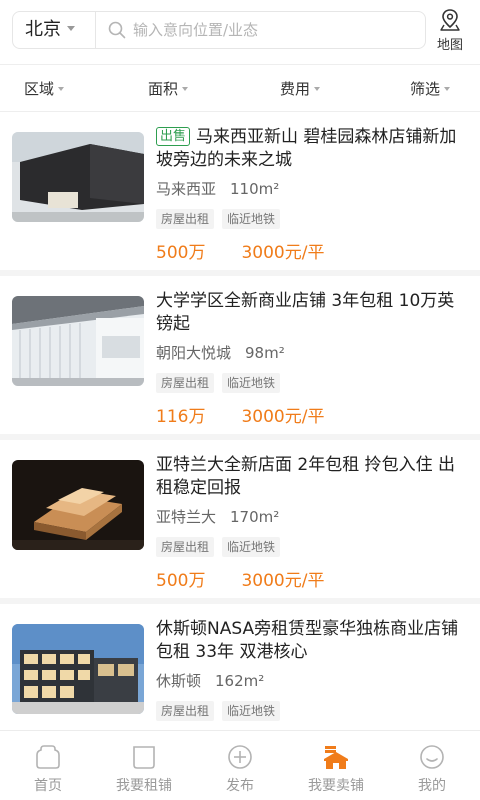  What do you see at coordinates (95, 30) in the screenshot?
I see `search-divider` at bounding box center [95, 30].